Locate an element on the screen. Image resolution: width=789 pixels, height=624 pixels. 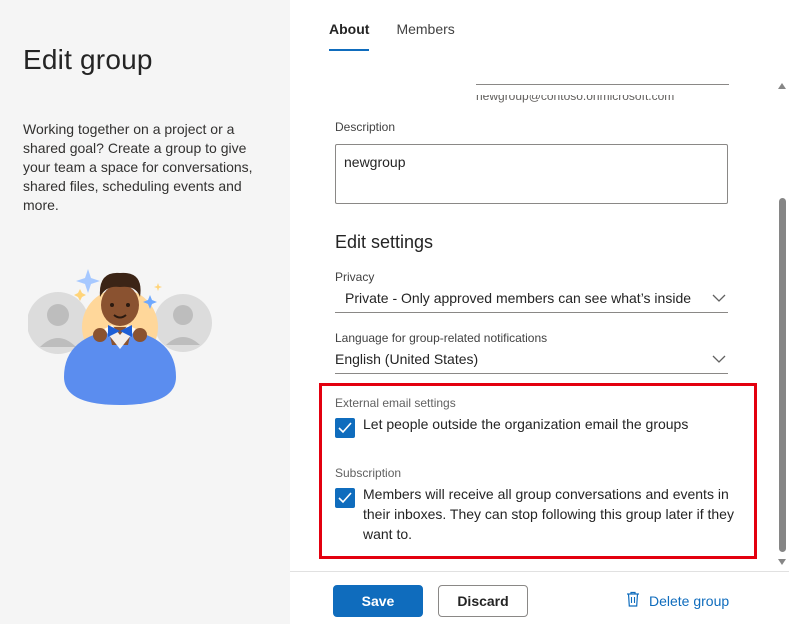
discard-button: Discard is located at coordinates (483, 601).